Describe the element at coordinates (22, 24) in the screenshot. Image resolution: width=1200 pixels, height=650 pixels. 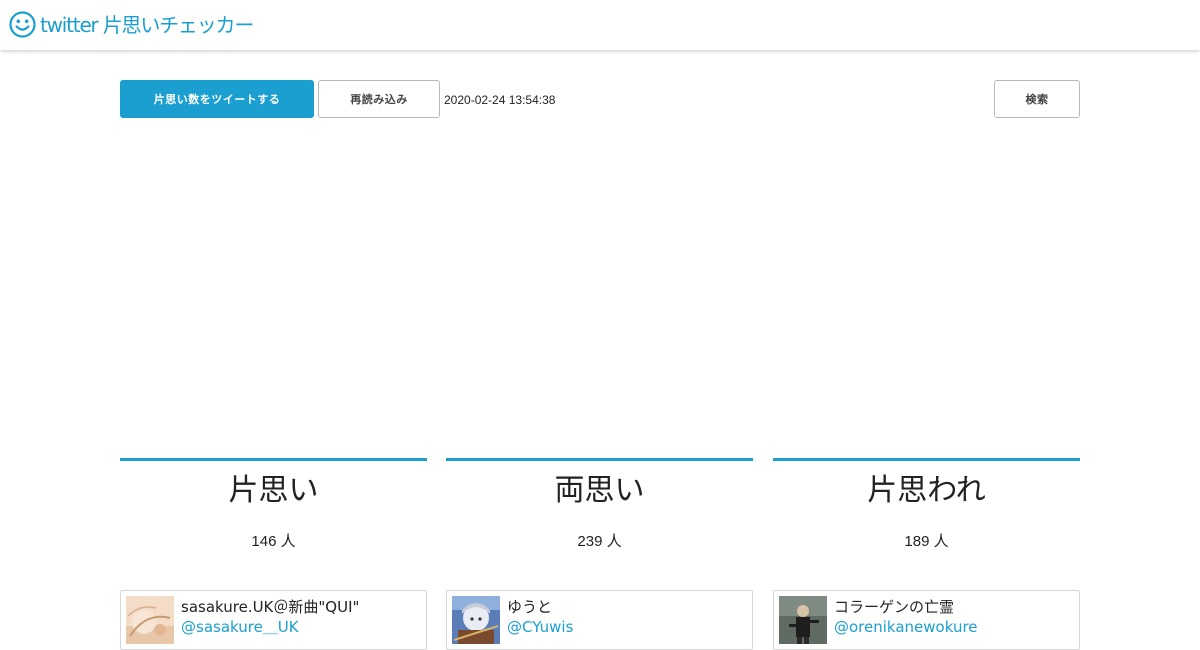
I see `smiley-icon` at that location.